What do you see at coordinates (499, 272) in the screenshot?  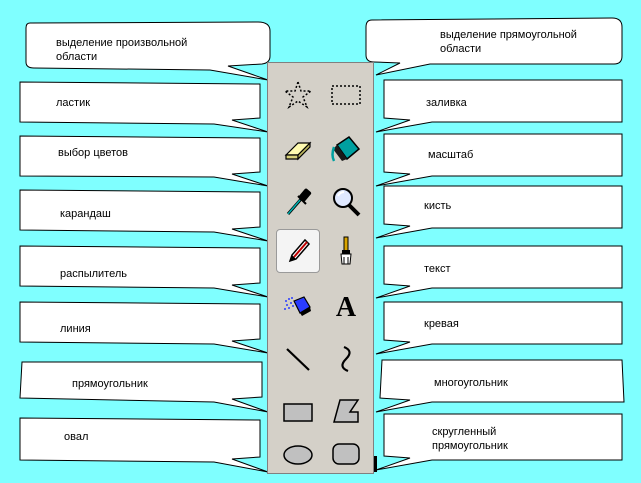 I see `callout-text-bubble` at bounding box center [499, 272].